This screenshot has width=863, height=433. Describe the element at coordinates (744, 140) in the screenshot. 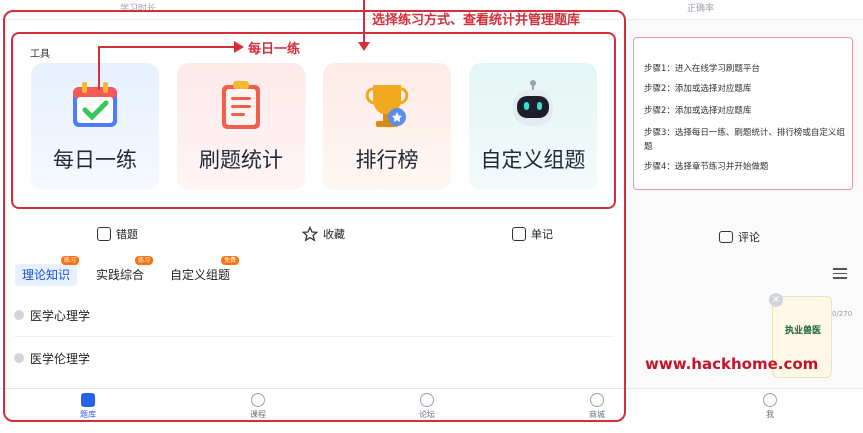

I see `step-text: 步骤3：选择每日一练、刷题统计、排行榜或自定义组题` at that location.